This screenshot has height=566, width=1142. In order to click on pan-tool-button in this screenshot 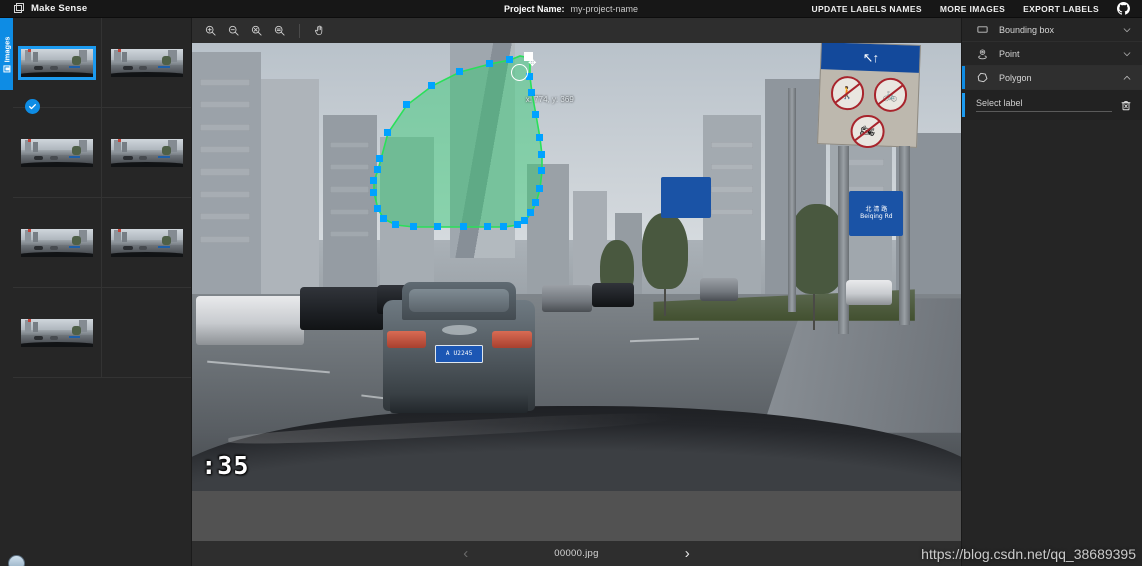, I will do `click(319, 30)`.